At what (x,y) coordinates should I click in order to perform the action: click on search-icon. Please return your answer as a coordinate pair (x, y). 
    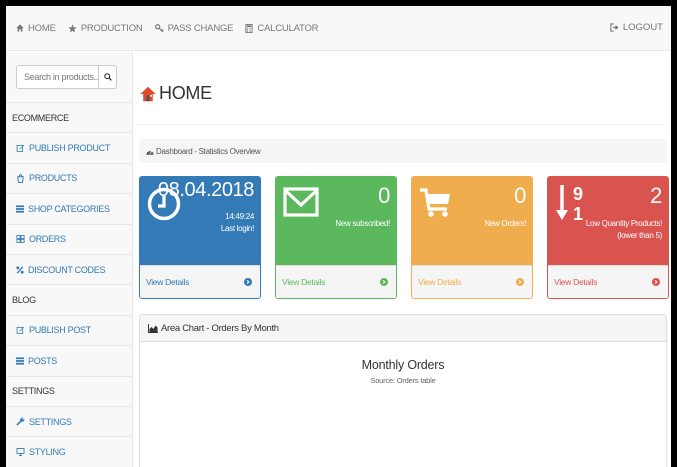
    Looking at the image, I should click on (107, 77).